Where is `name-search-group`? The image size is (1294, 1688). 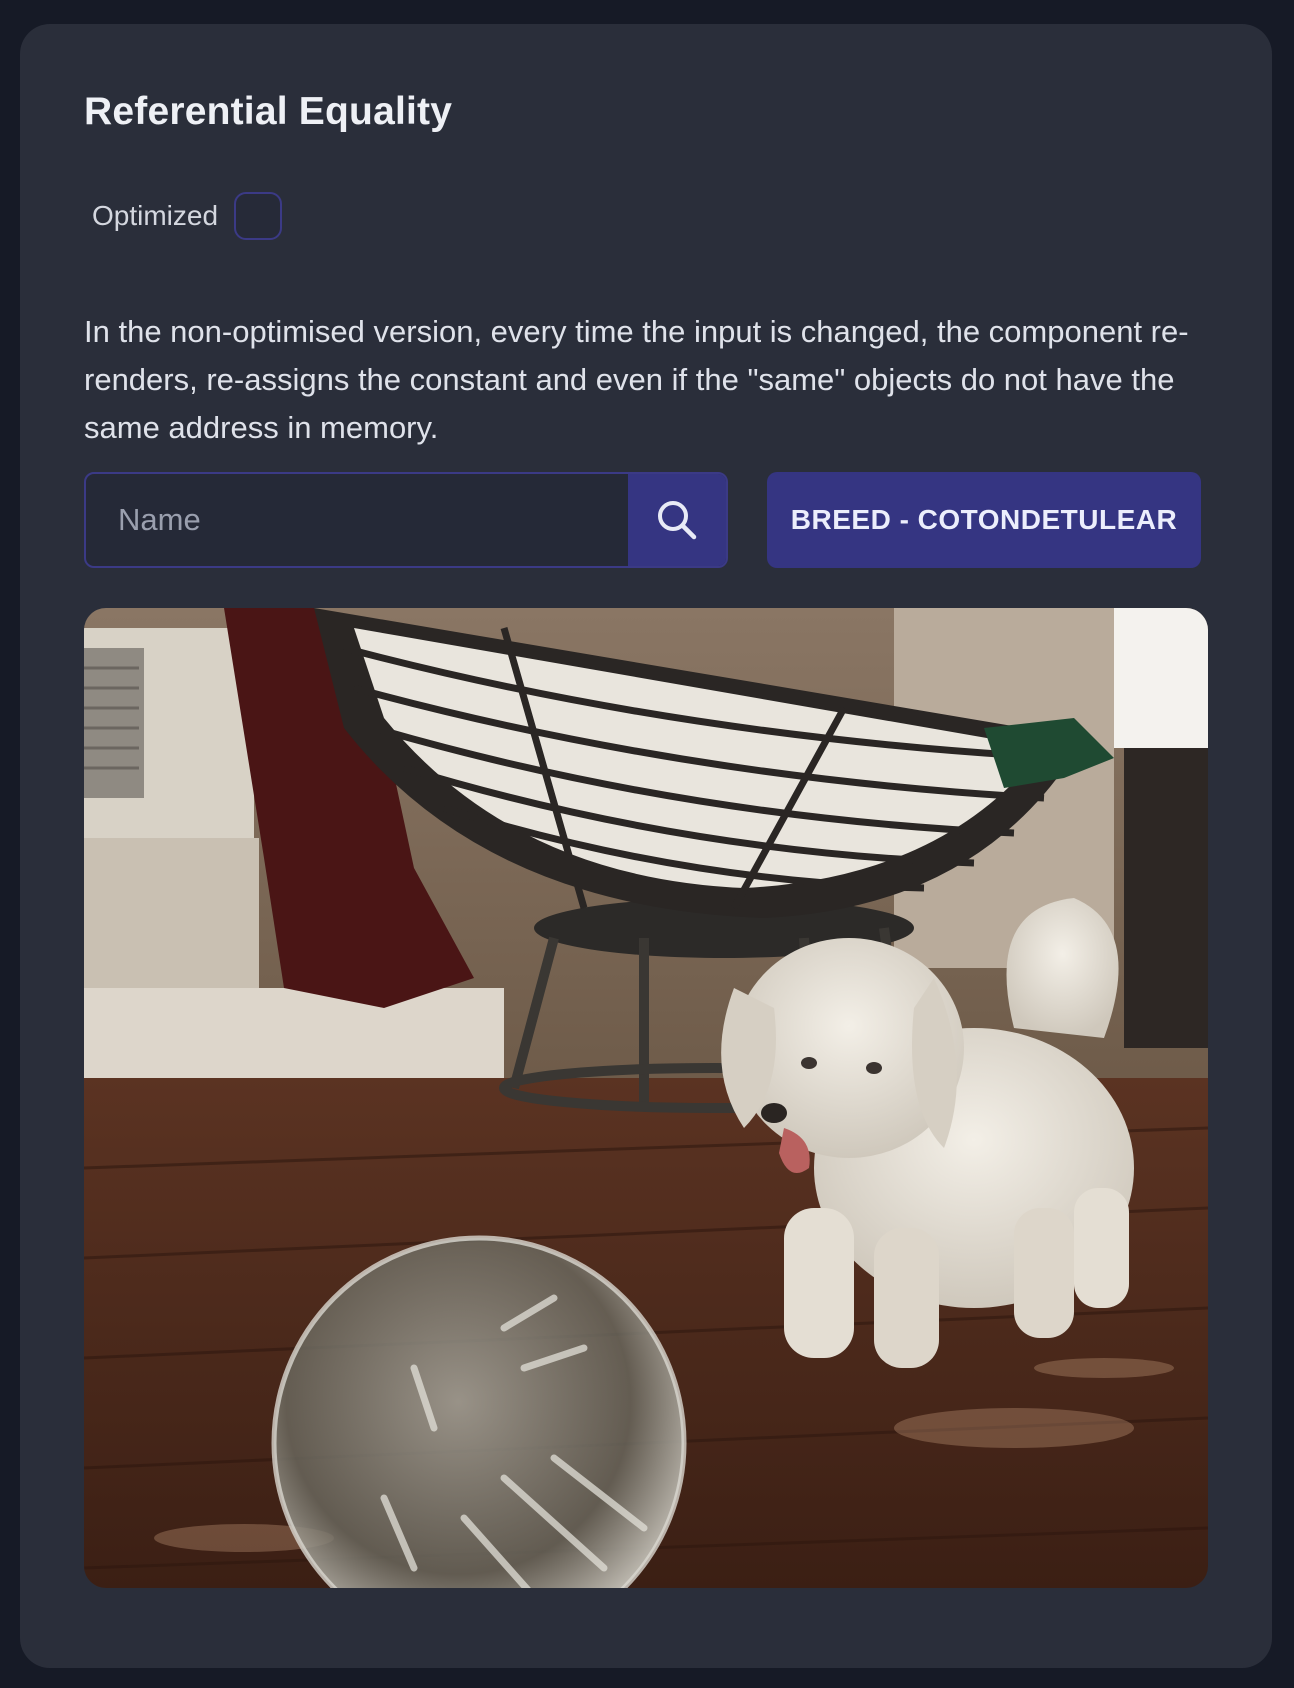 name-search-group is located at coordinates (406, 520).